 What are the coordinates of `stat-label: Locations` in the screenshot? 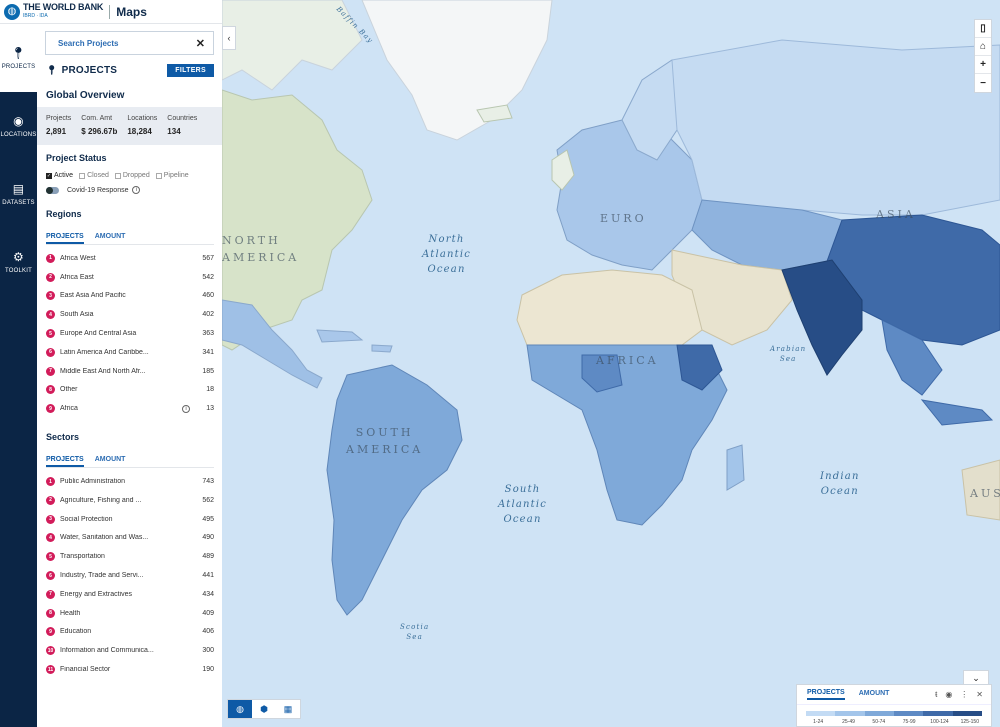 It's located at (142, 118).